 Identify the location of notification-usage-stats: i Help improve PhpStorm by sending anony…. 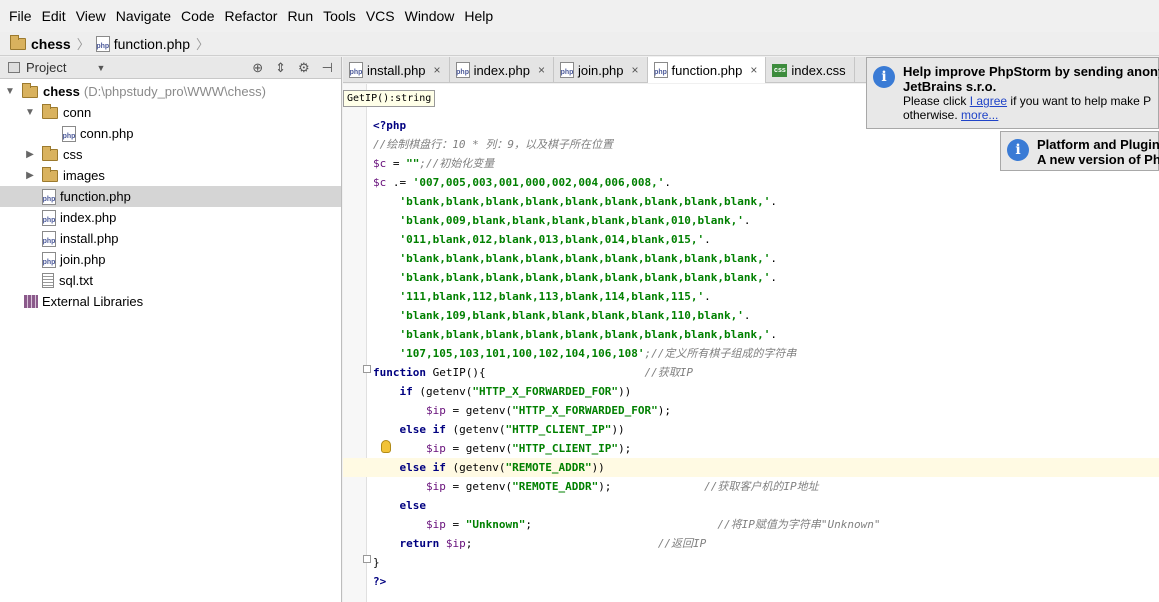
(1012, 93).